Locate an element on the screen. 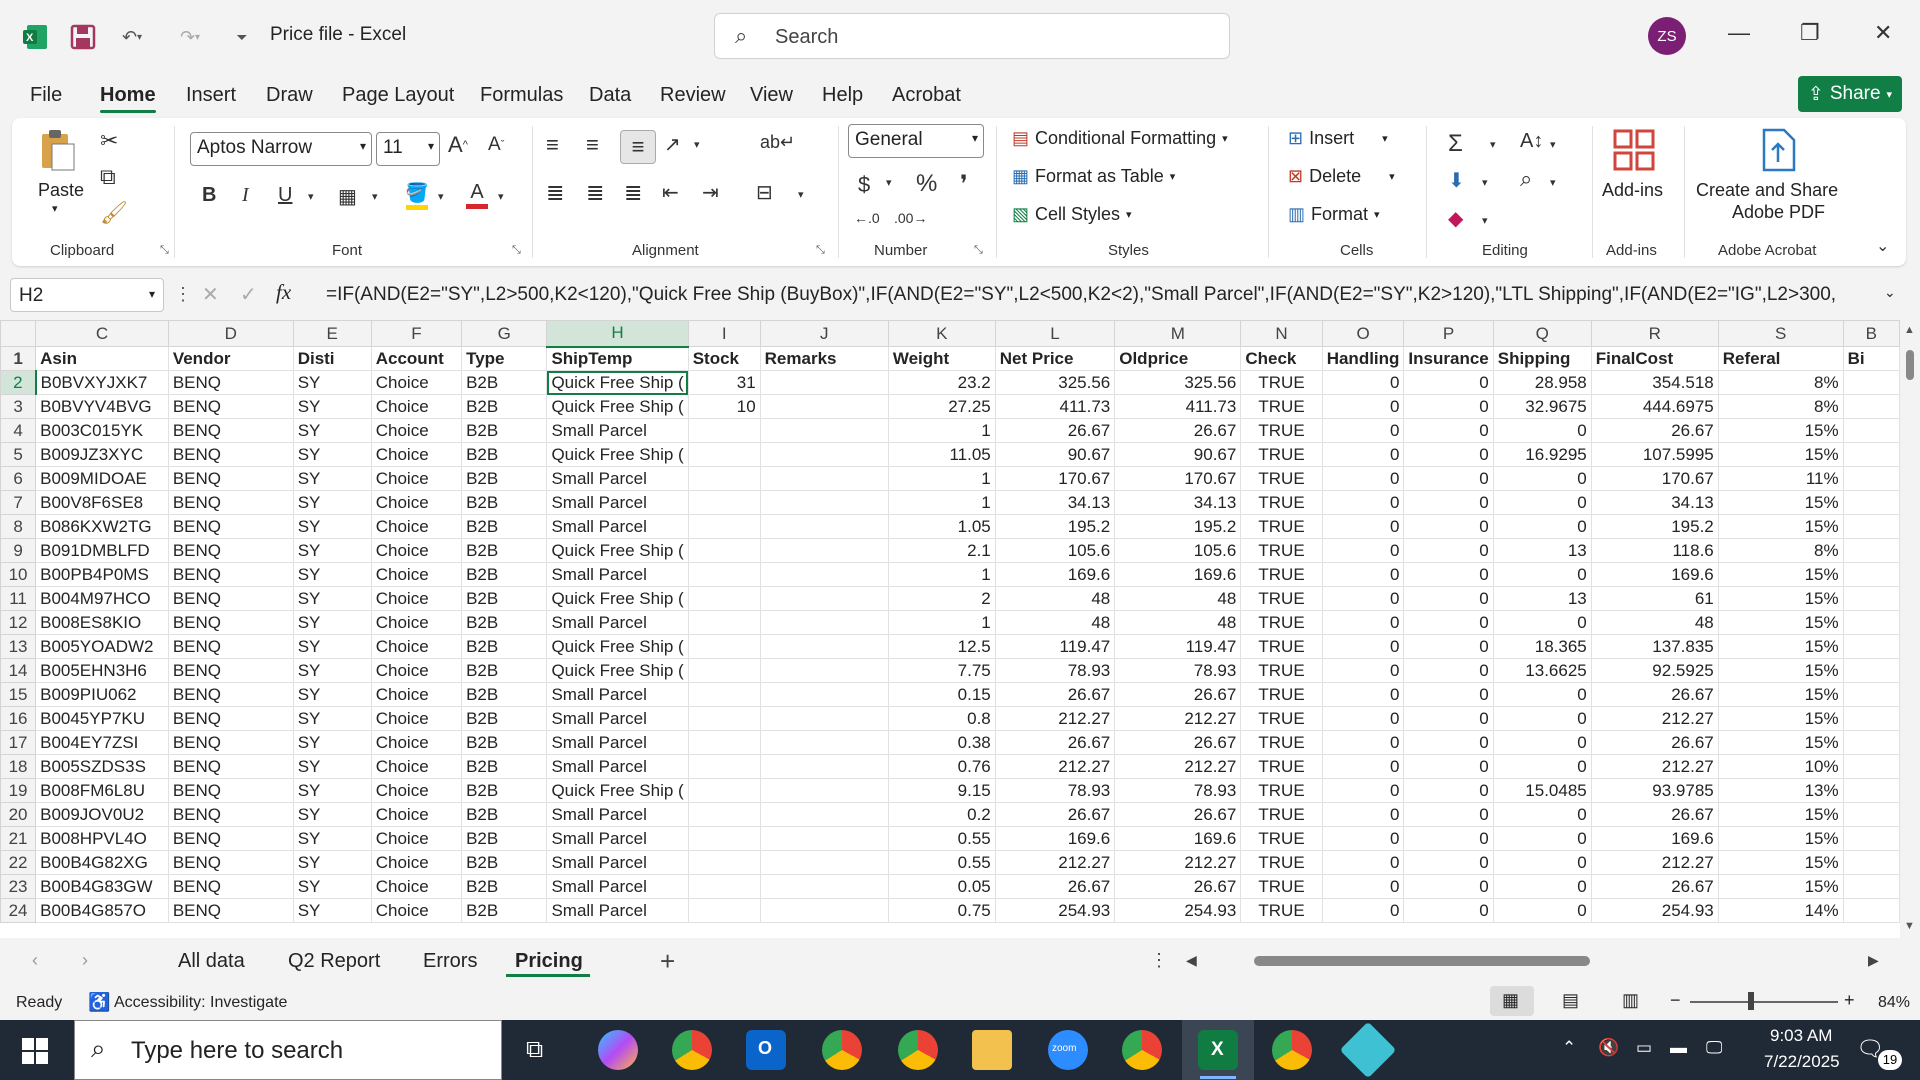 The width and height of the screenshot is (1920, 1080). percent-icon: % is located at coordinates (926, 184).